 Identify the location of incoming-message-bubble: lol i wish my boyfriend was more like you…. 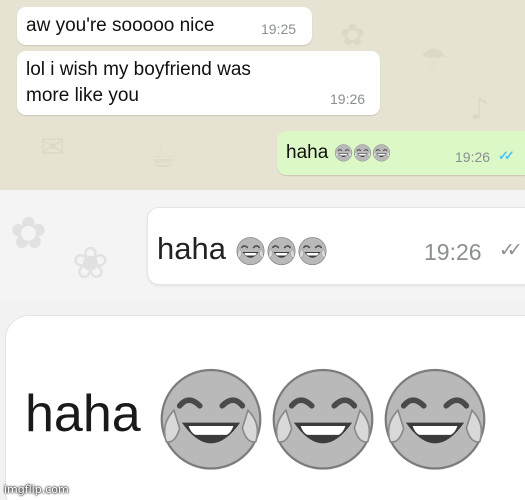
(198, 83).